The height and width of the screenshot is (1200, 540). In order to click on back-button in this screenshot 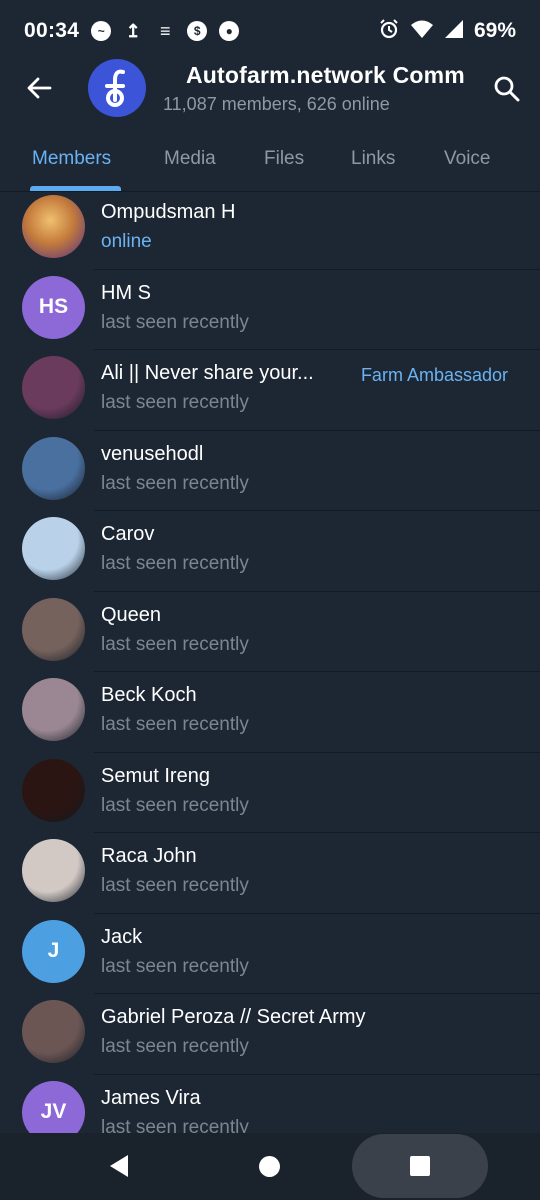, I will do `click(39, 88)`.